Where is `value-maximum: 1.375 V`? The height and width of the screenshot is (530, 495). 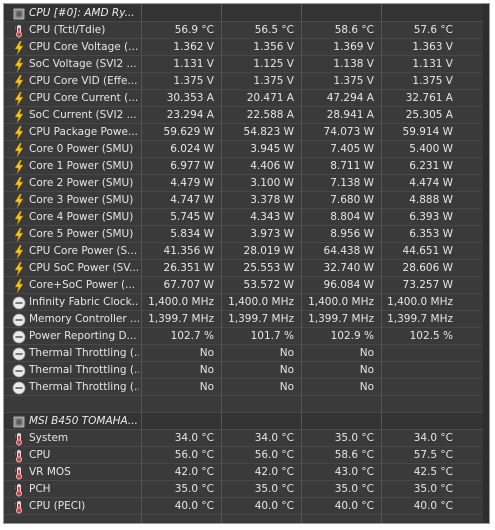 value-maximum: 1.375 V is located at coordinates (353, 81).